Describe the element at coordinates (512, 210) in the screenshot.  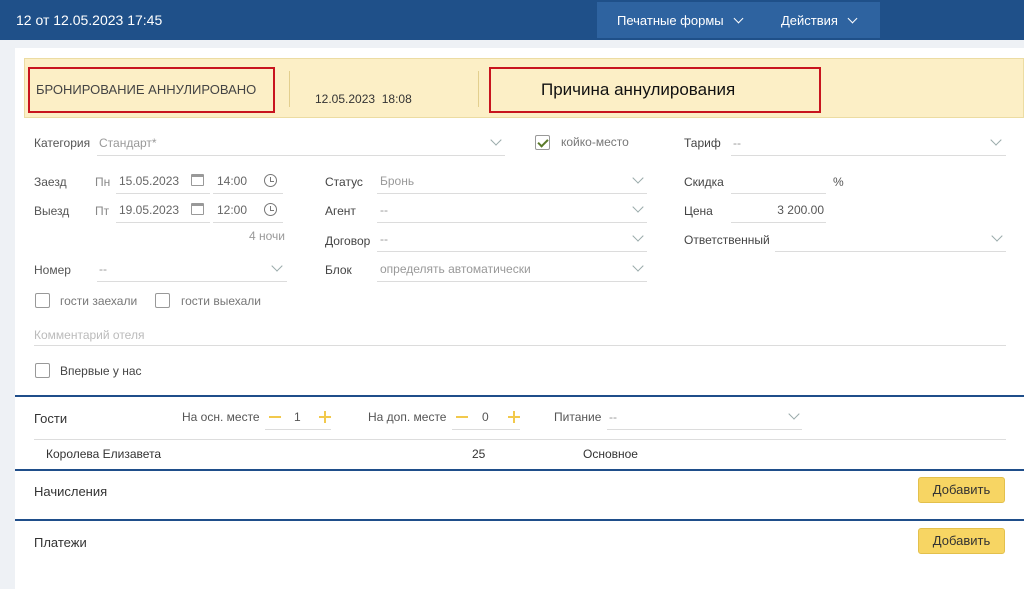
I see `agent-select: --` at that location.